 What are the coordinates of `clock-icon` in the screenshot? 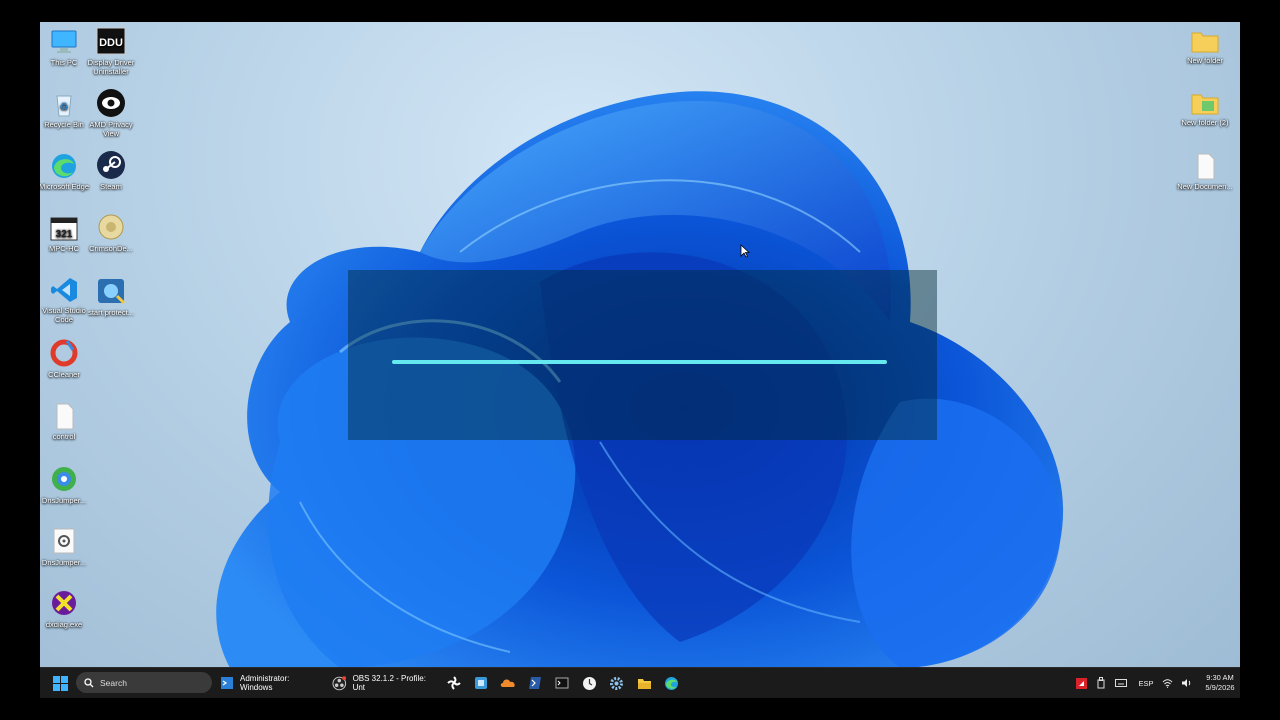 It's located at (589, 683).